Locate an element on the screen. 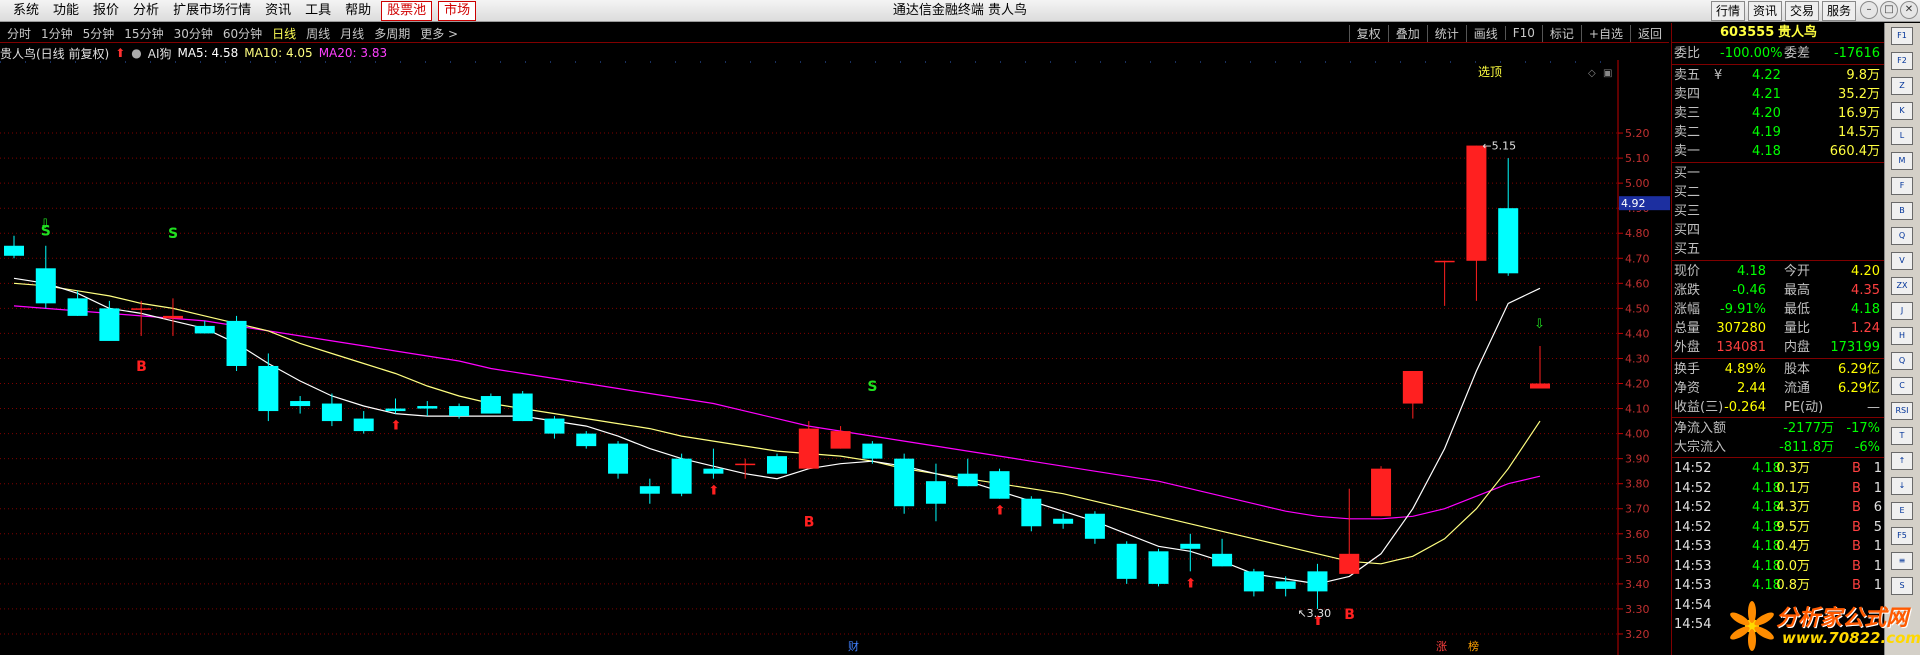  top-button-3: 服务 is located at coordinates (1838, 11).